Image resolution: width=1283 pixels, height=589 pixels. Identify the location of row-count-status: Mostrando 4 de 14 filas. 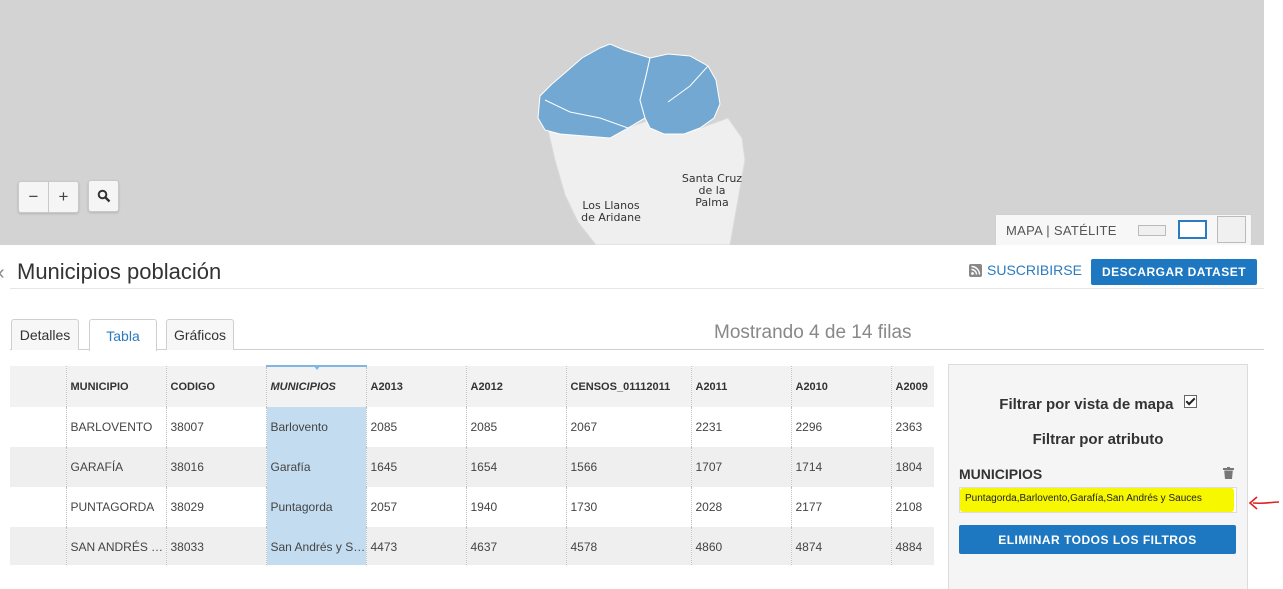
(813, 332).